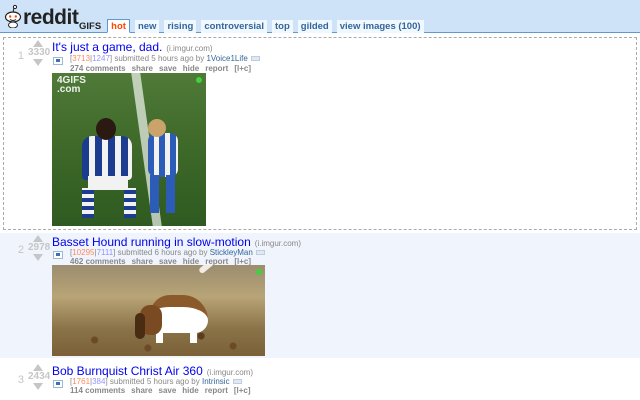 The height and width of the screenshot is (400, 640). I want to click on tab-top: top, so click(282, 26).